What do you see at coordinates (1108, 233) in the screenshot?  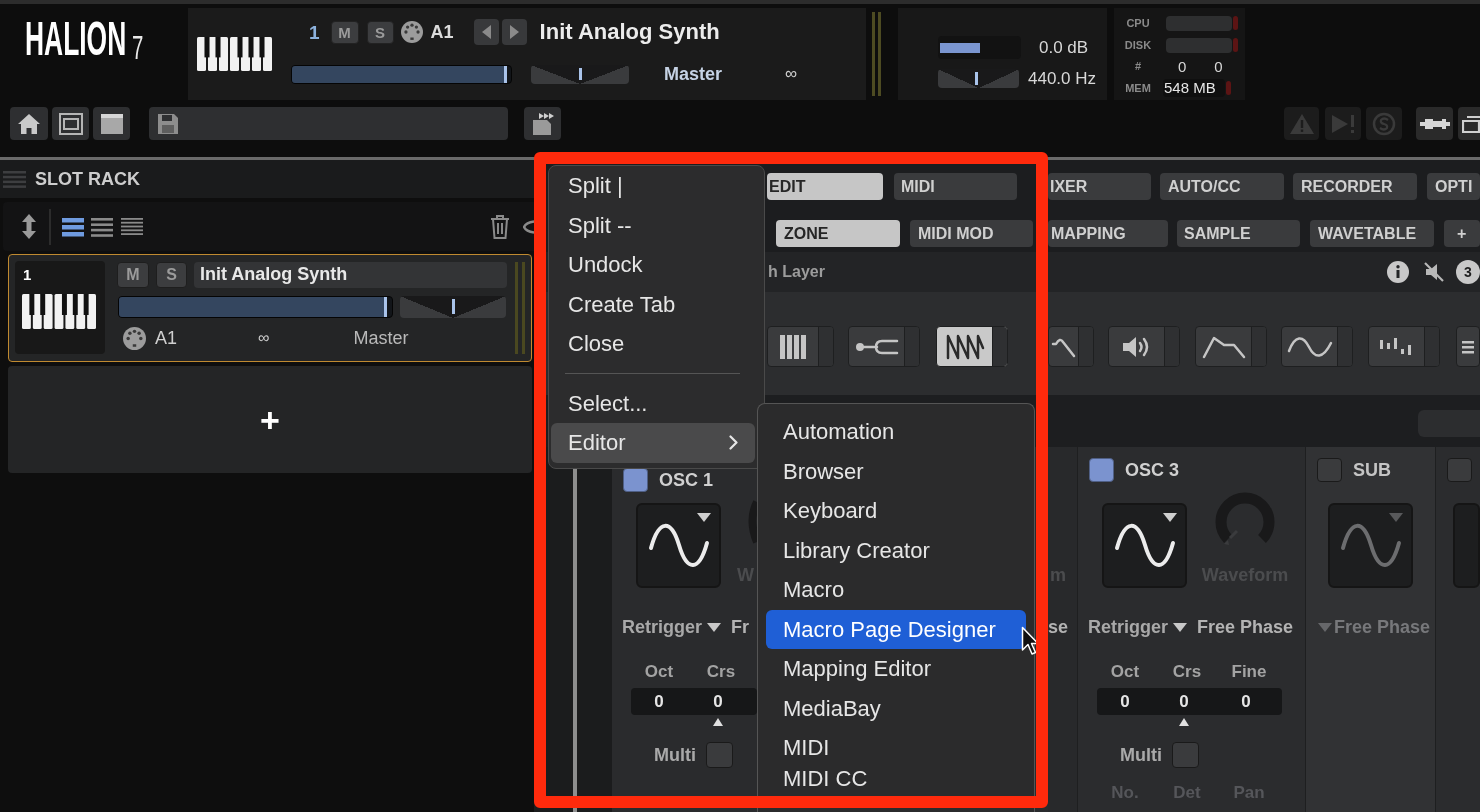 I see `tab: MAPPING` at bounding box center [1108, 233].